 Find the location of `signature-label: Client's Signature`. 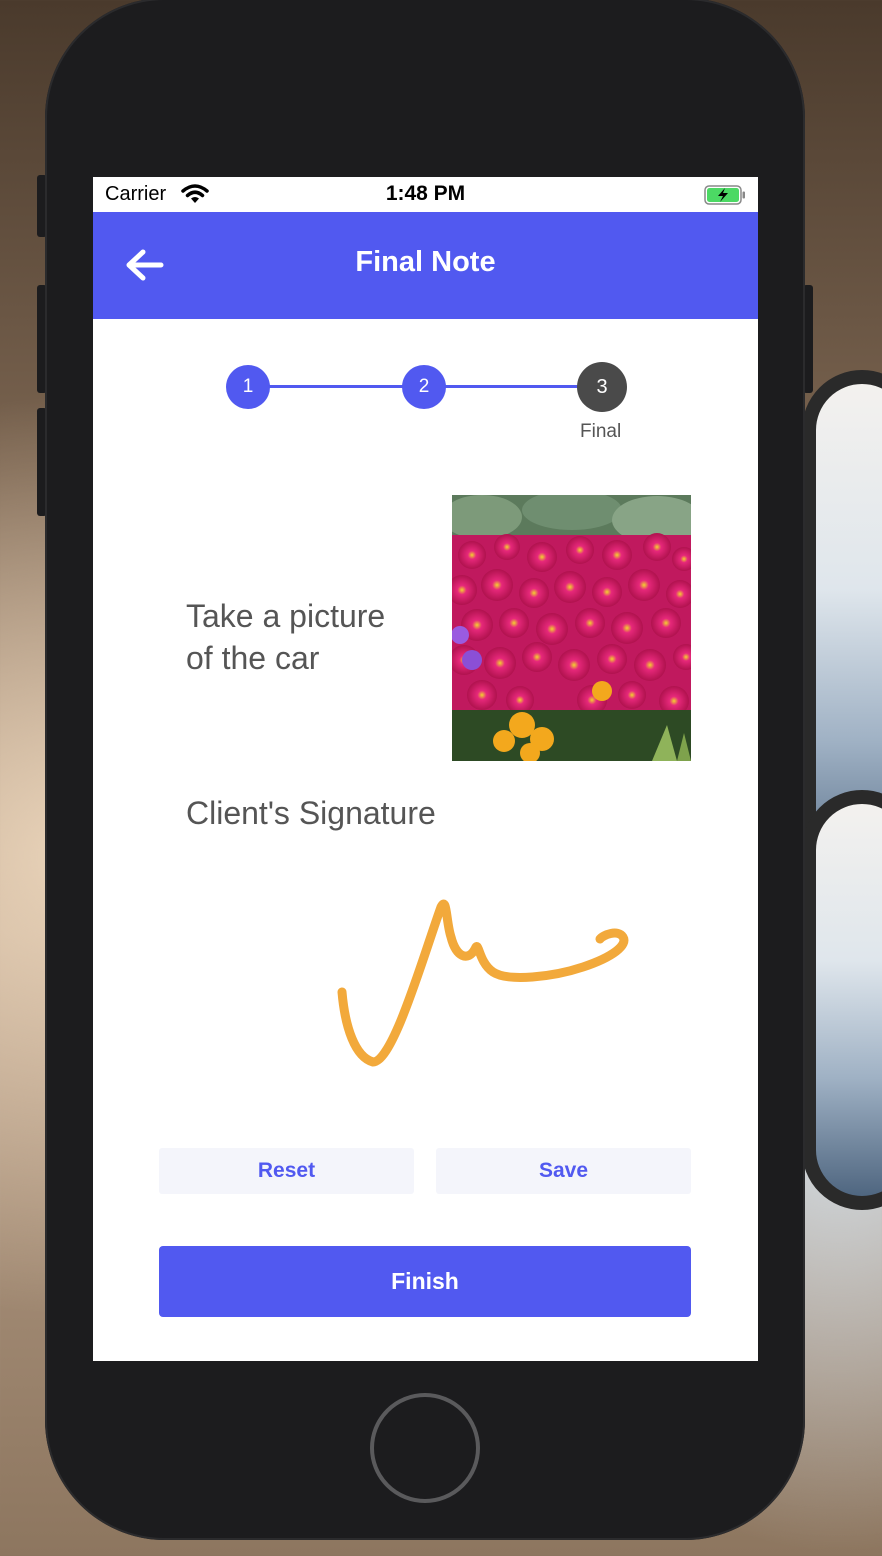

signature-label: Client's Signature is located at coordinates (311, 813).